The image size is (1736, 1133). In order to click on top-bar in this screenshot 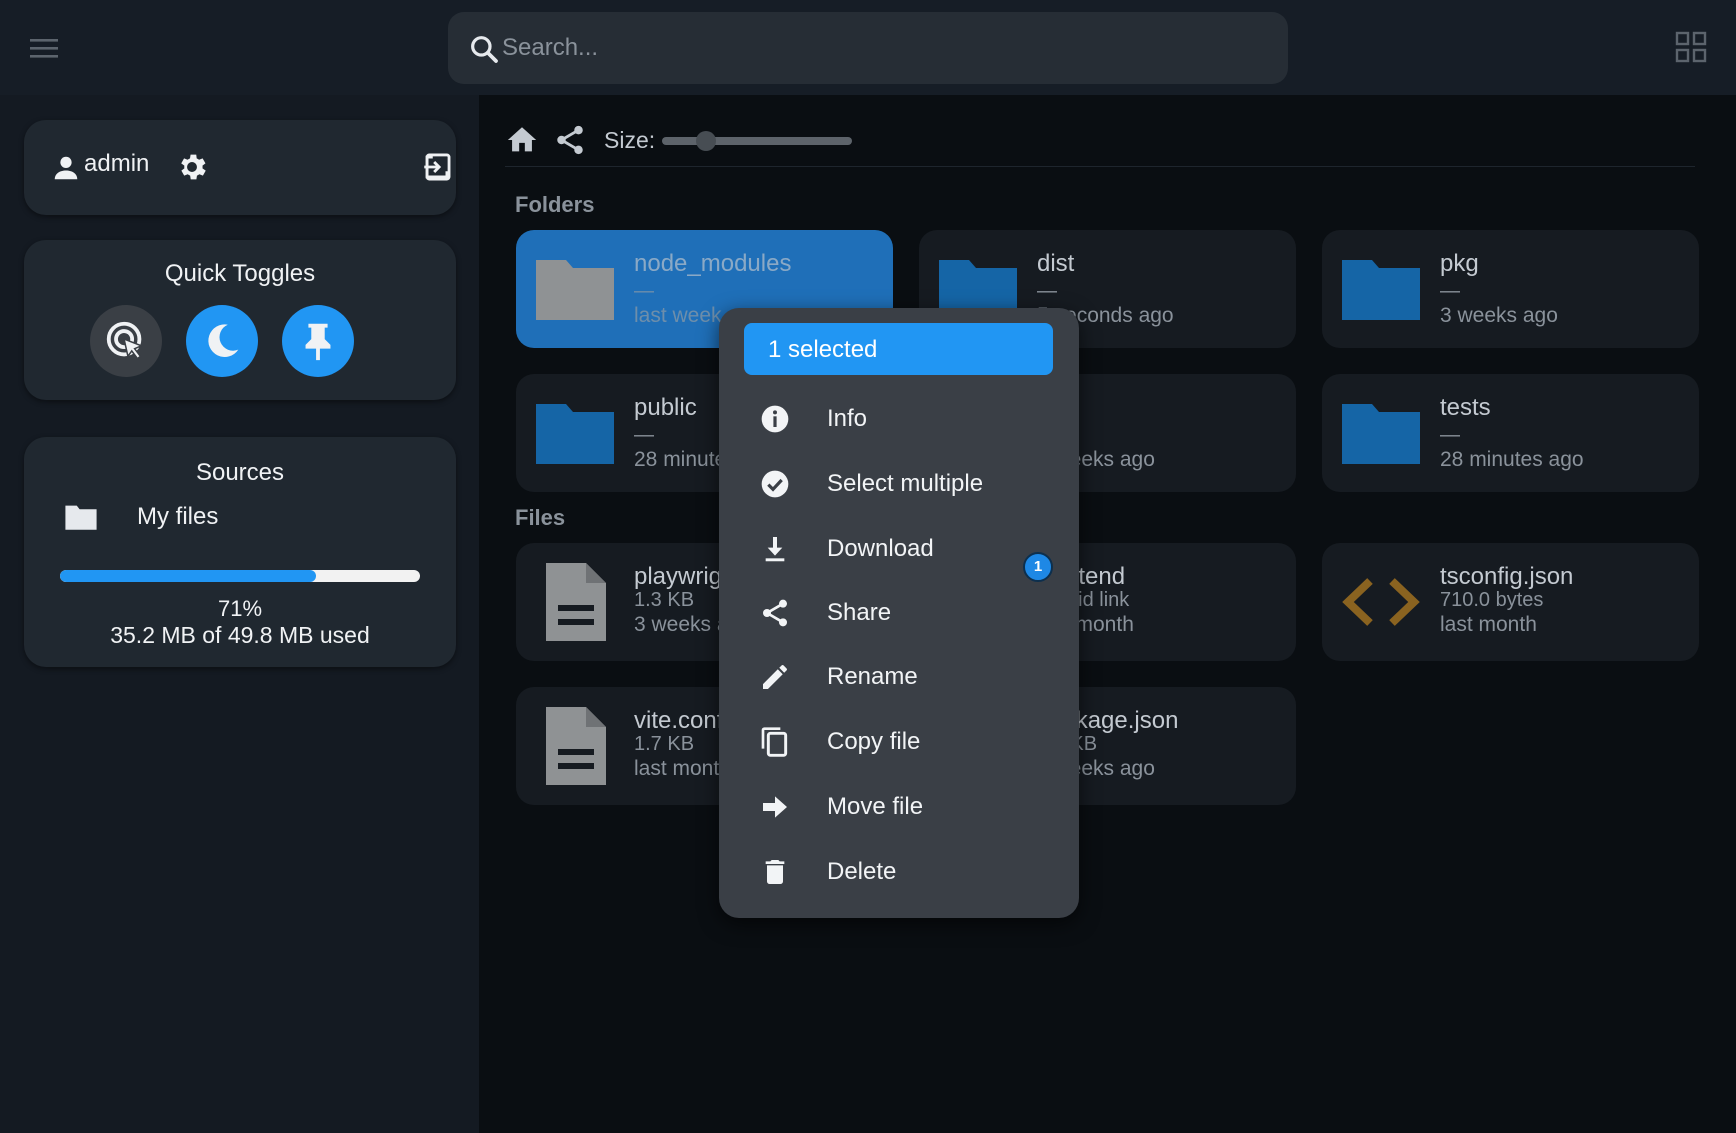, I will do `click(868, 47)`.